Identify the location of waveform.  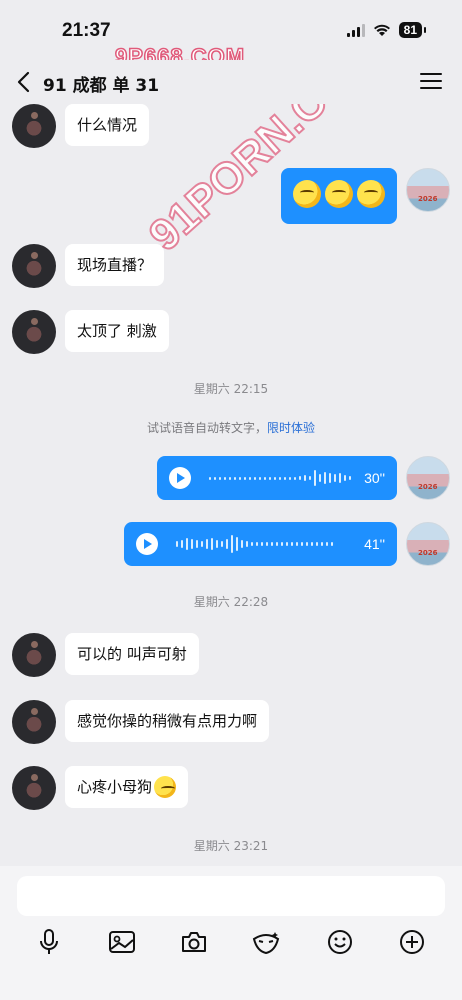
(281, 478).